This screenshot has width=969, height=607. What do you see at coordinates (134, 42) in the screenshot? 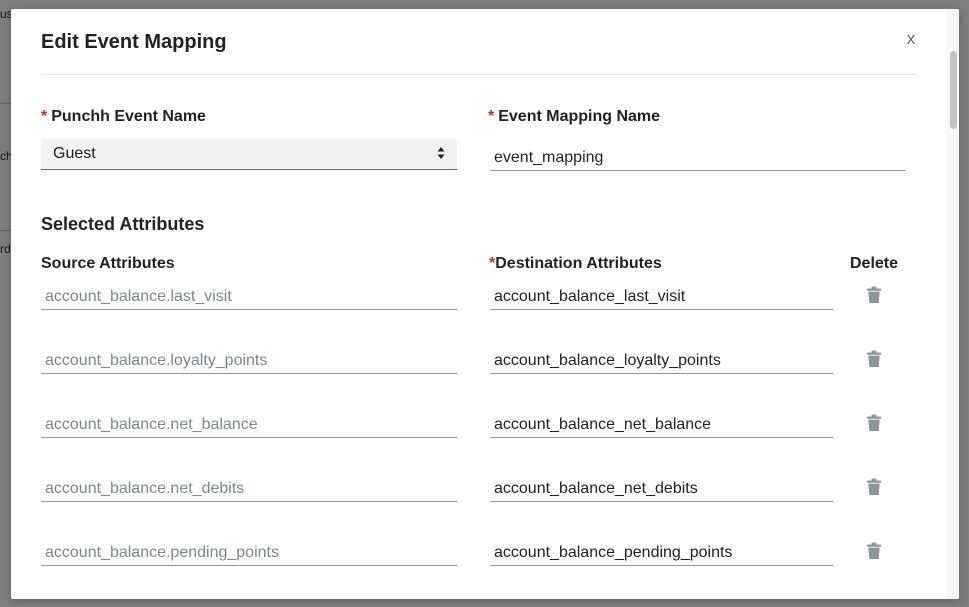
I see `modal-title: Edit Event Mapping` at bounding box center [134, 42].